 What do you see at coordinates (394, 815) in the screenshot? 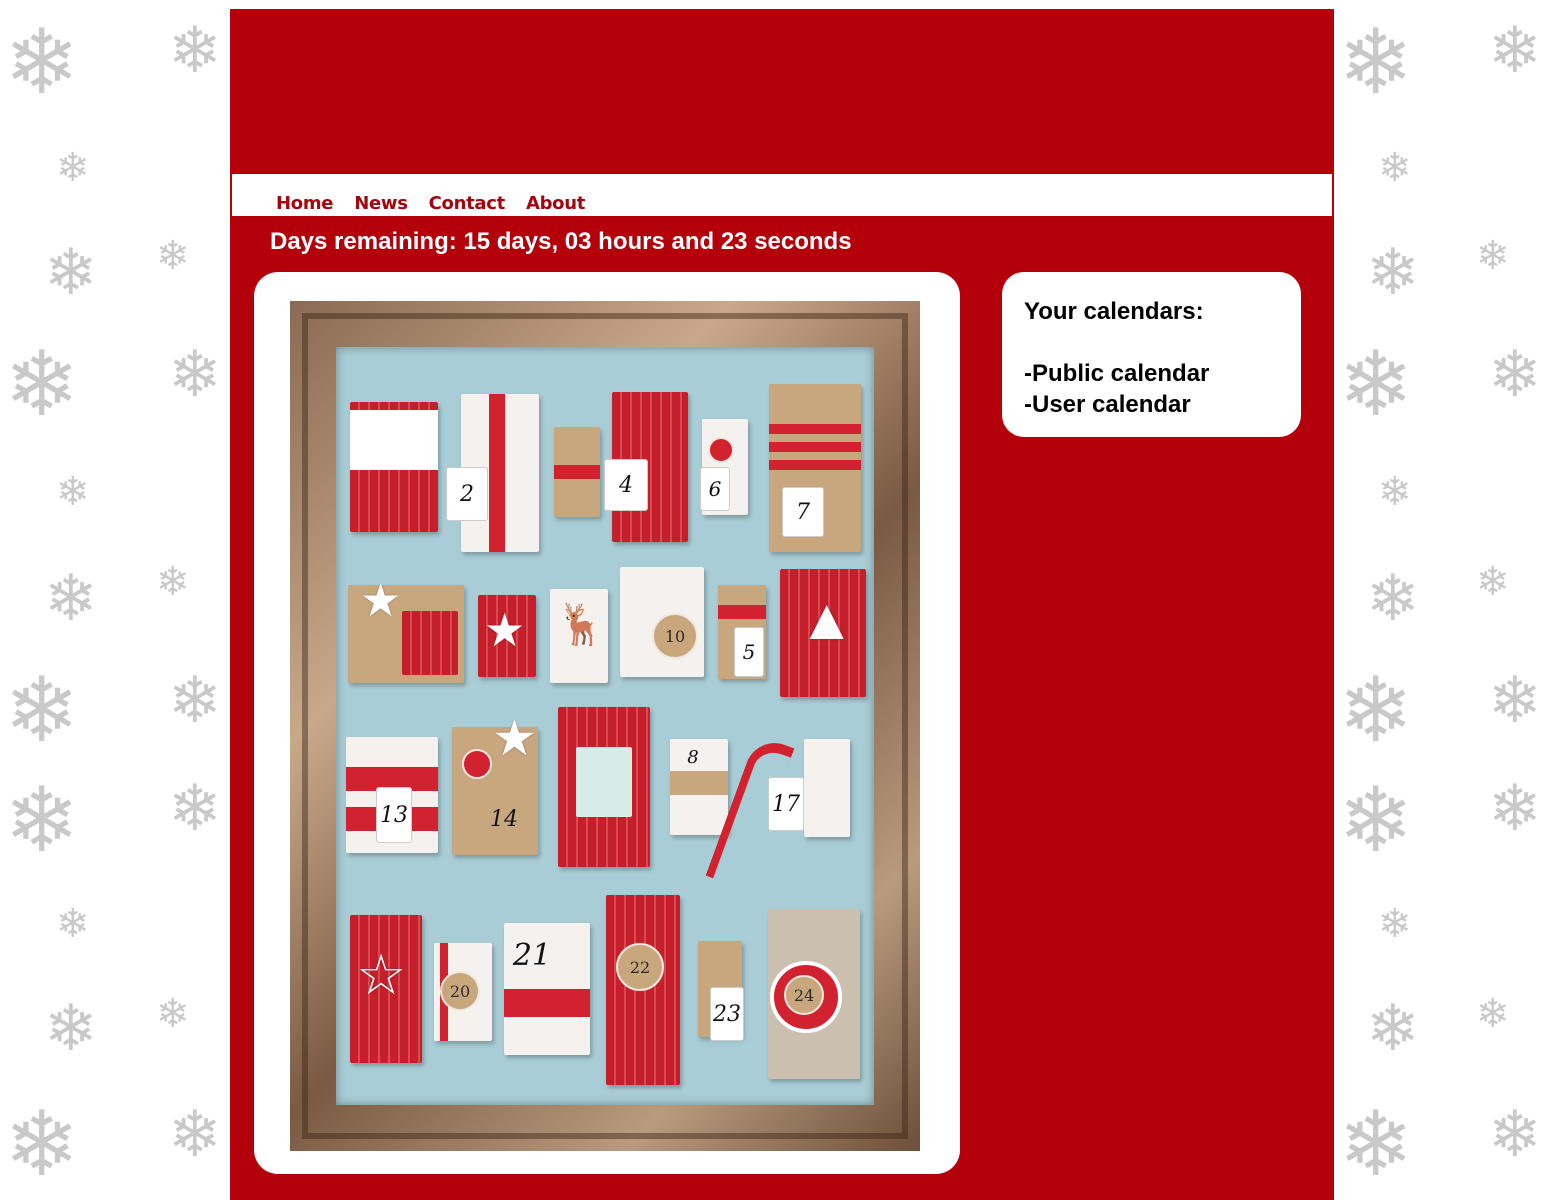
I see `day-tag: 13` at bounding box center [394, 815].